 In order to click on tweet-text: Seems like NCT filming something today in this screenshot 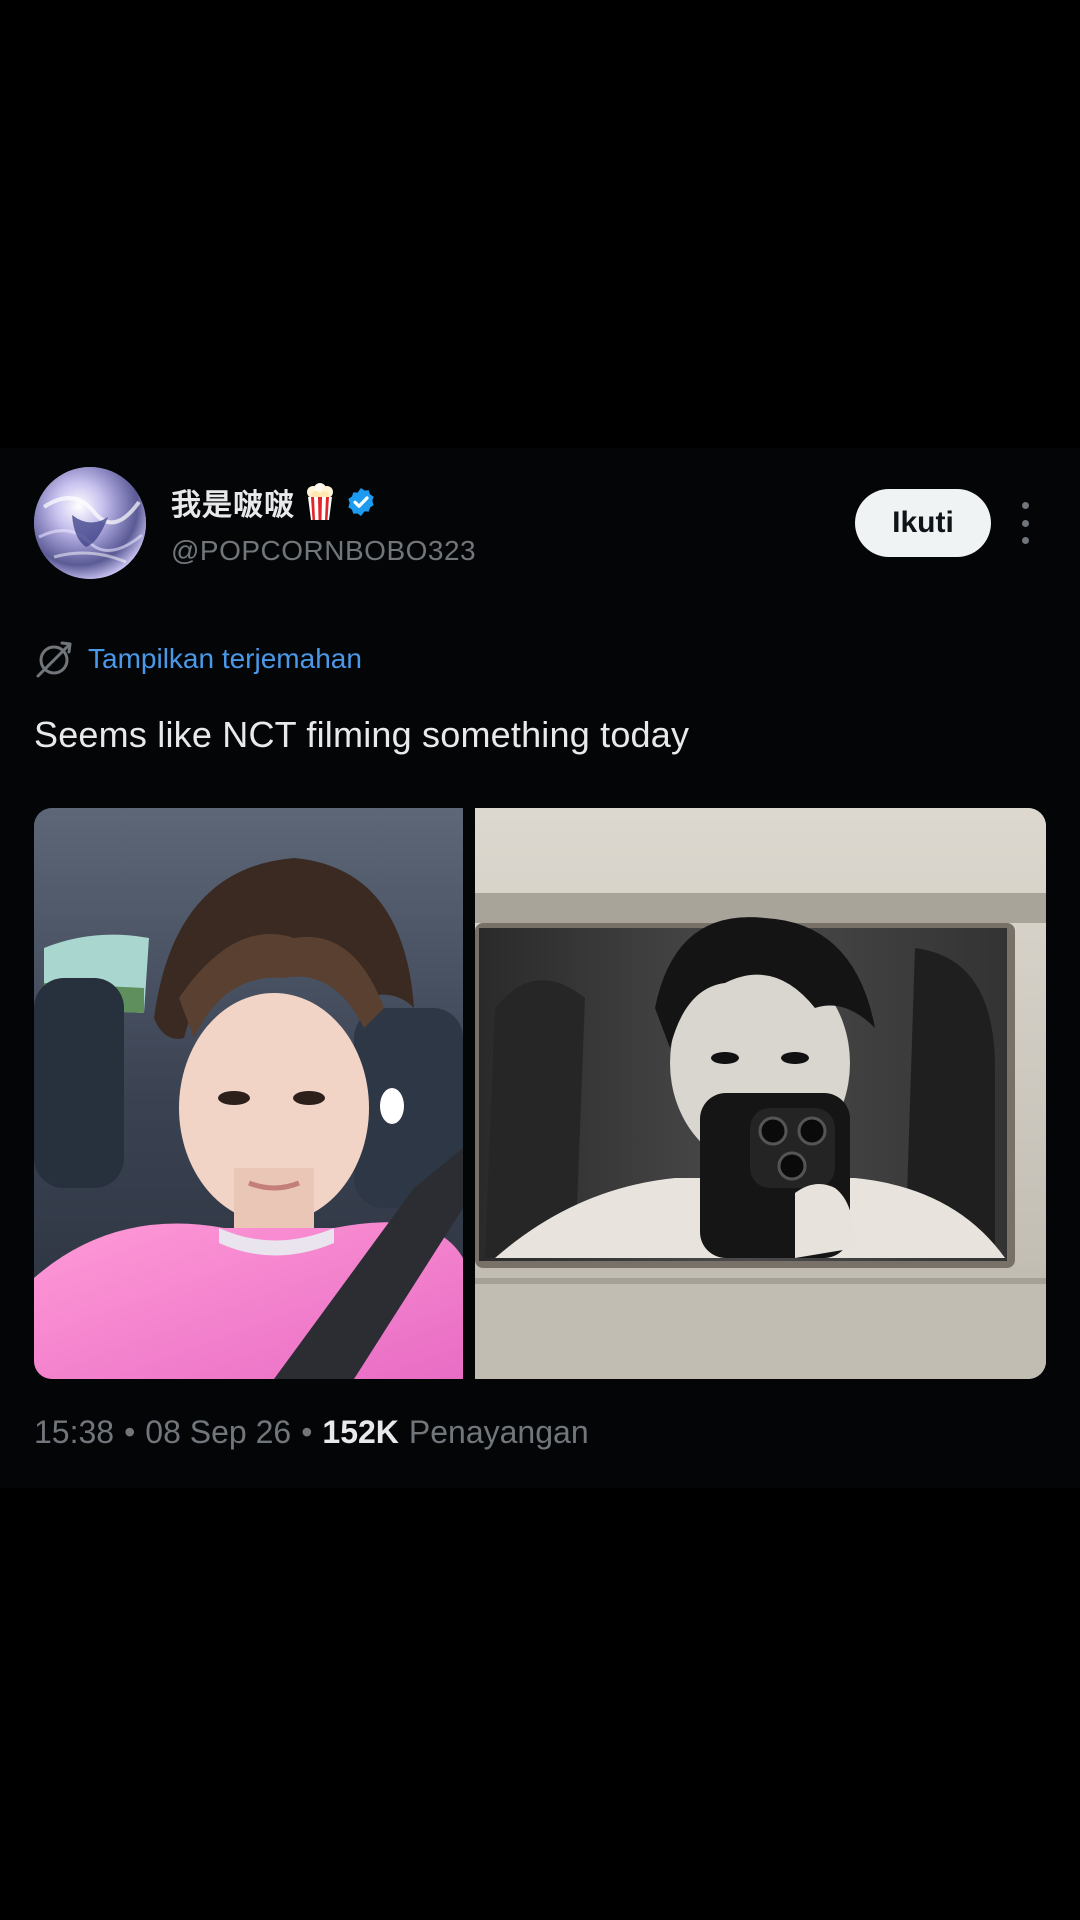, I will do `click(362, 734)`.